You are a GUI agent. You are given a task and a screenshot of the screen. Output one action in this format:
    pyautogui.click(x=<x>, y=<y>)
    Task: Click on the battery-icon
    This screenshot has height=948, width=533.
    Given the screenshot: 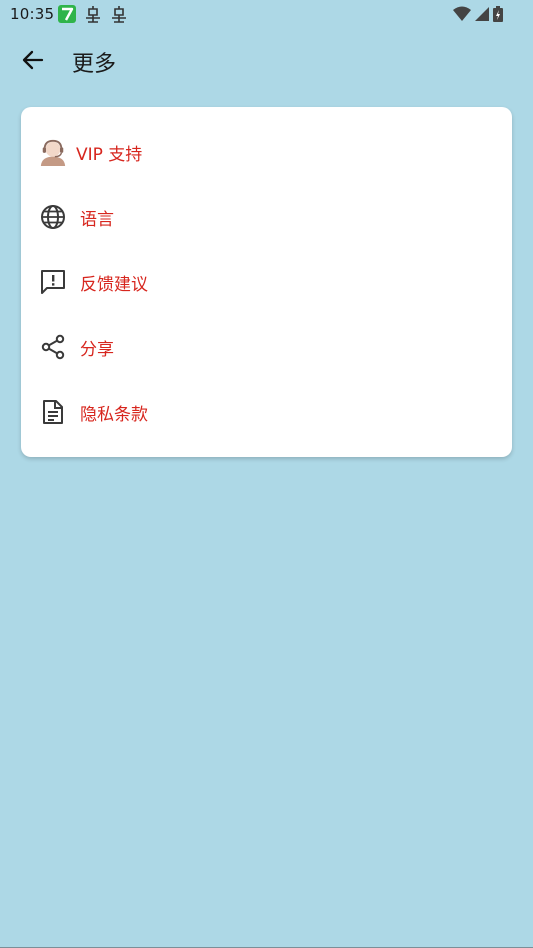 What is the action you would take?
    pyautogui.click(x=498, y=16)
    